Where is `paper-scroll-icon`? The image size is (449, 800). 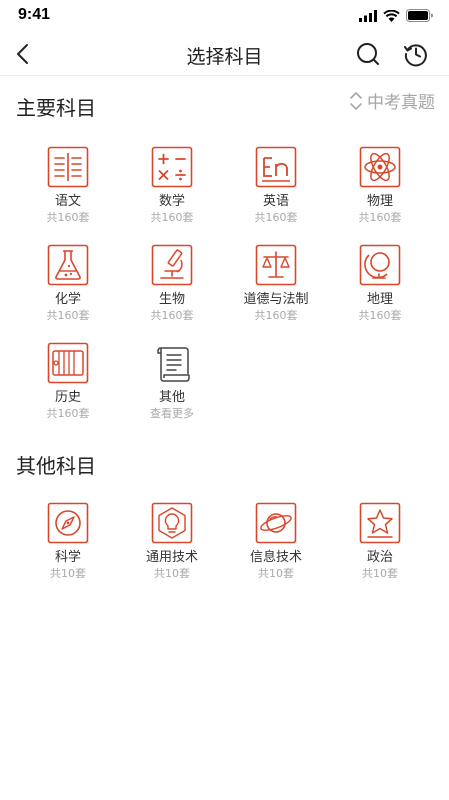 paper-scroll-icon is located at coordinates (173, 364).